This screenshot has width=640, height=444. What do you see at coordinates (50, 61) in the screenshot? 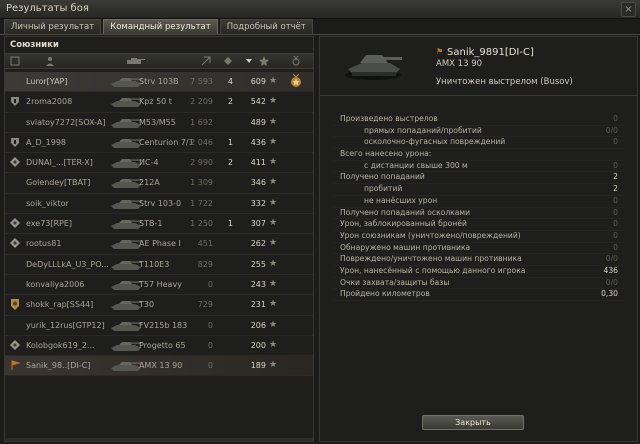
I see `player-column-icon` at bounding box center [50, 61].